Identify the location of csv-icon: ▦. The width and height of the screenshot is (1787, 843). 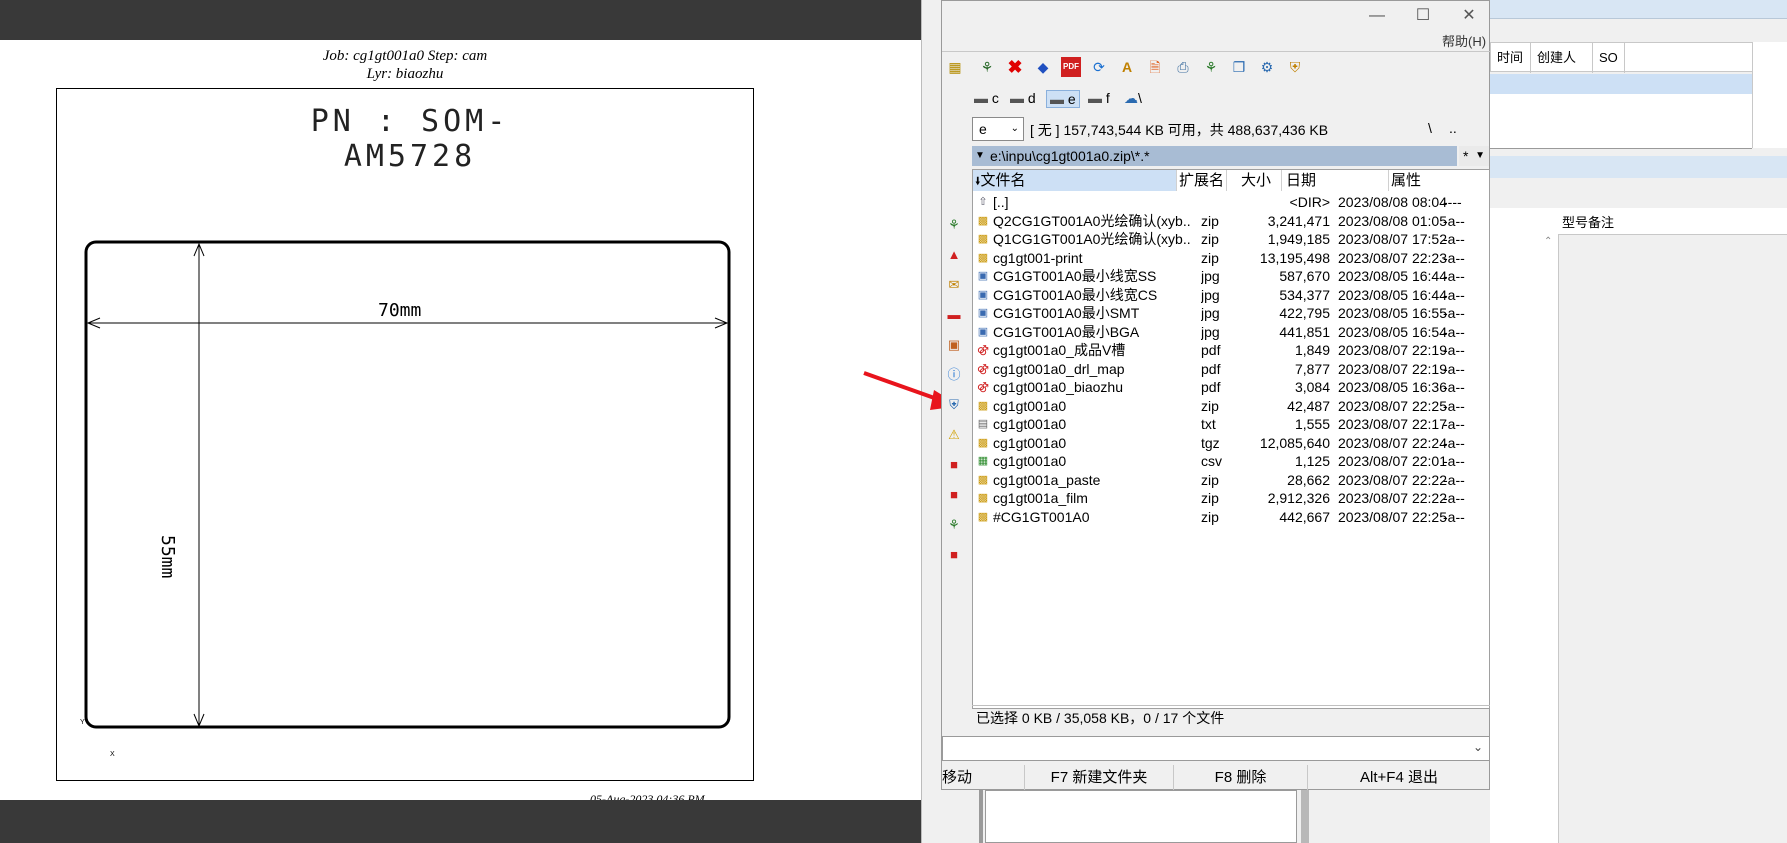
(983, 461).